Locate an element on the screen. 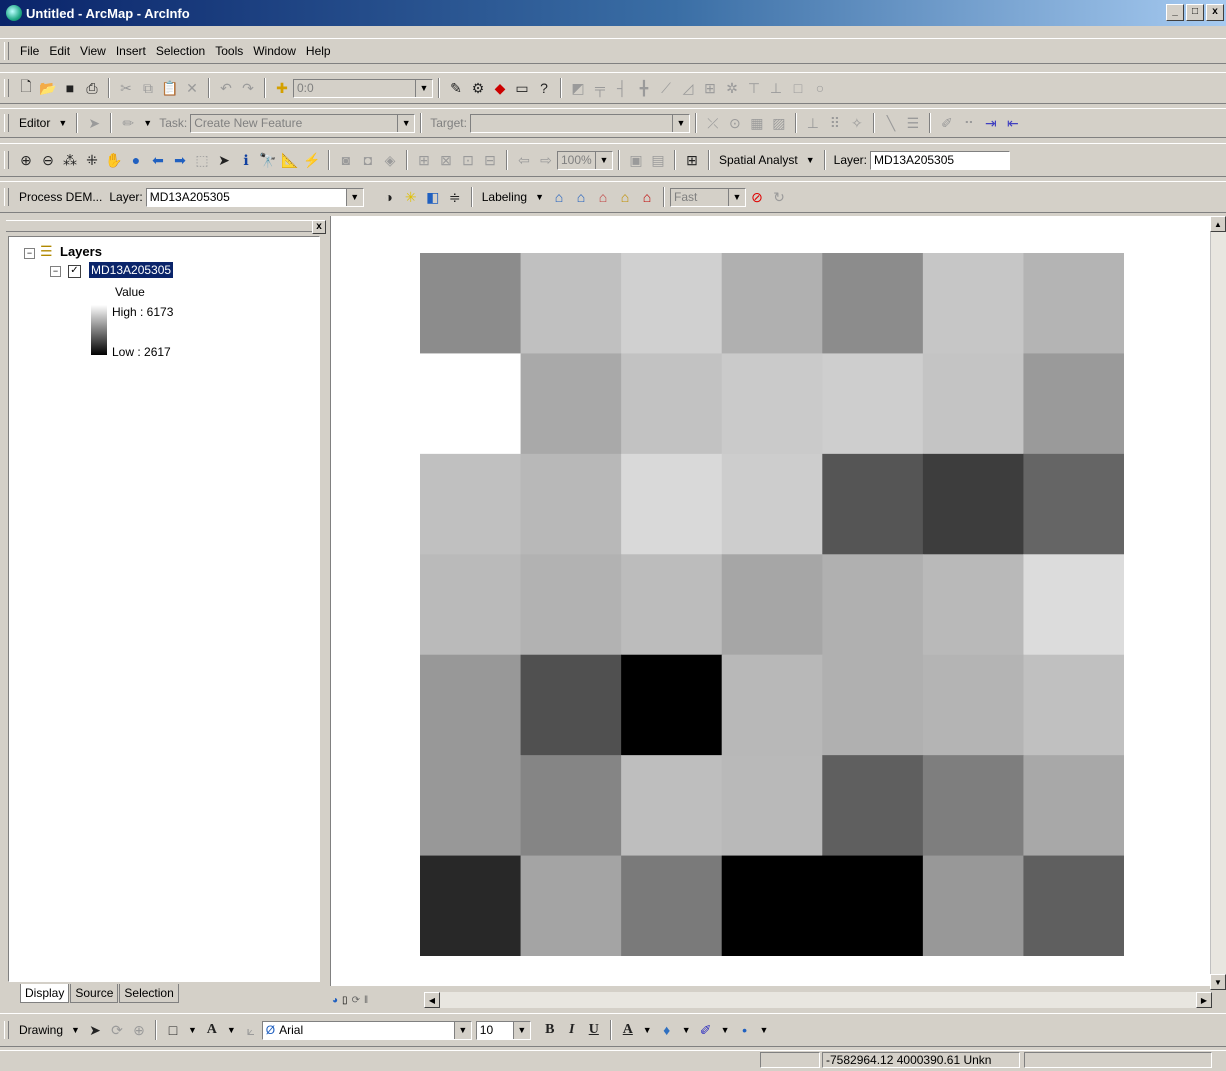 The width and height of the screenshot is (1226, 1071). line-style-icon: ☰ is located at coordinates (913, 123).